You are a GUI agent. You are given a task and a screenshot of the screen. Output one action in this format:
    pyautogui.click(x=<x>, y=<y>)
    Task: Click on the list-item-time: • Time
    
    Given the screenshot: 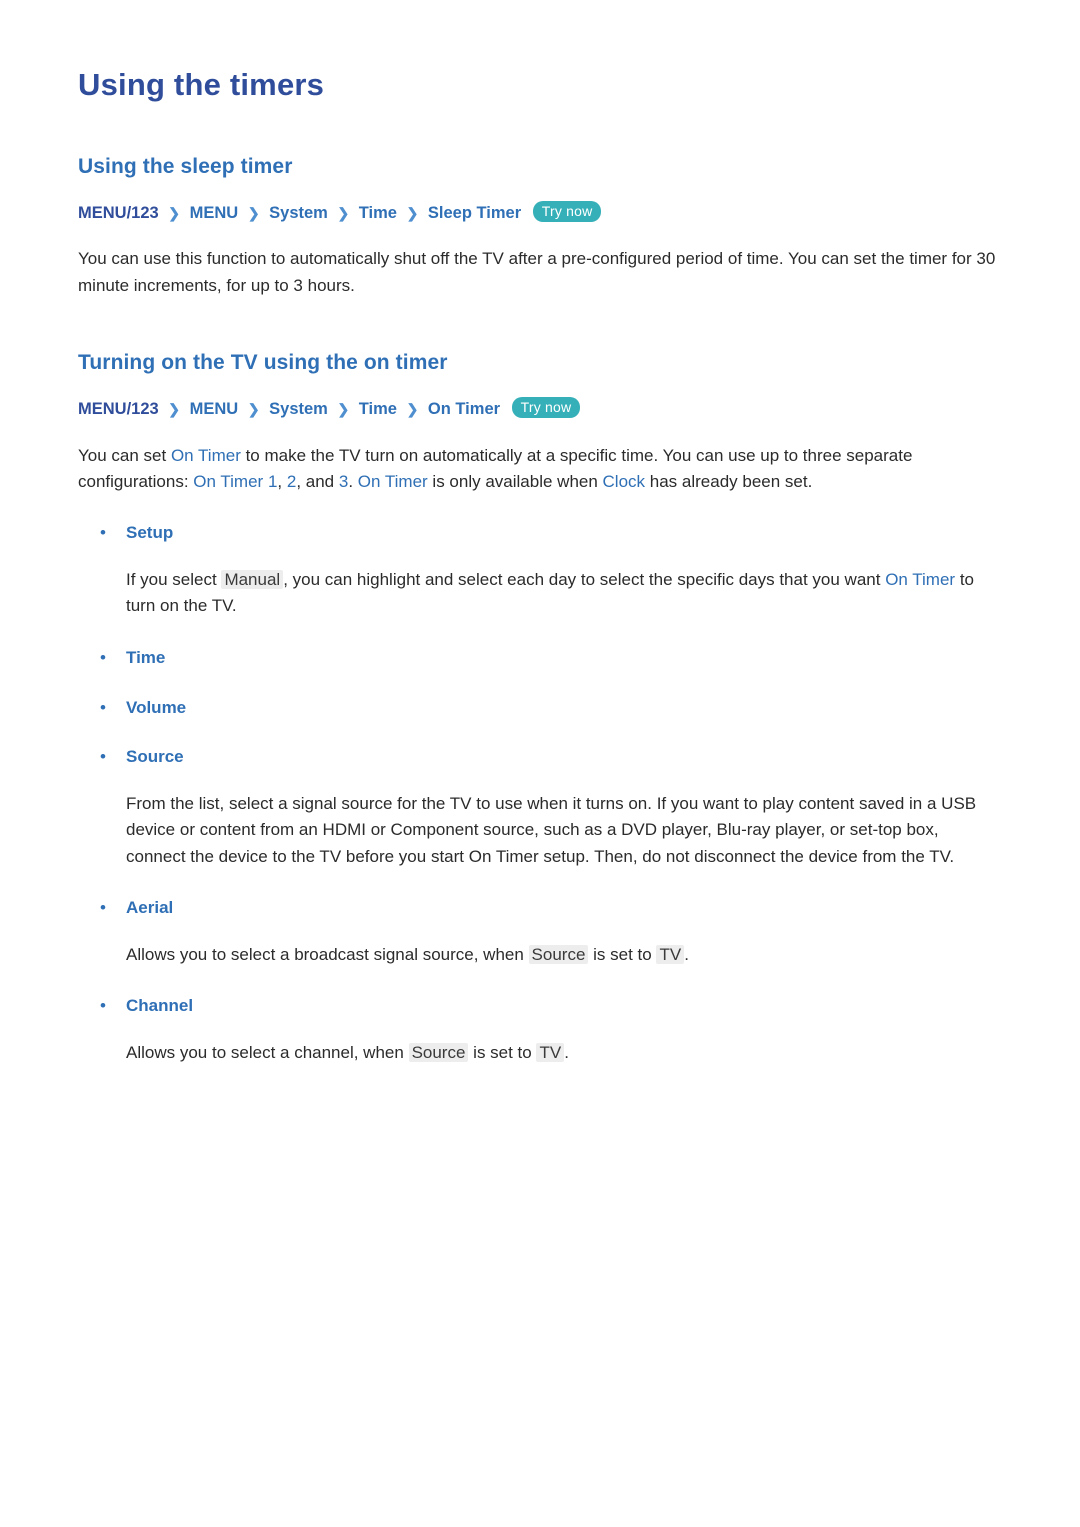 What is the action you would take?
    pyautogui.click(x=540, y=645)
    